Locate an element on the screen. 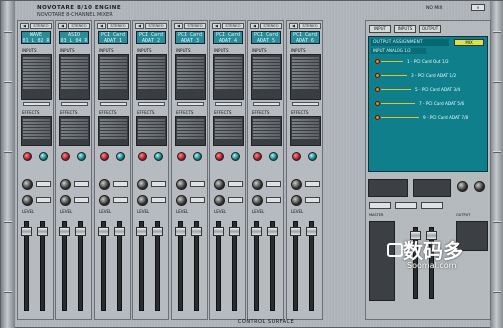 The height and width of the screenshot is (328, 503). tab-output: OUTPUT is located at coordinates (430, 29).